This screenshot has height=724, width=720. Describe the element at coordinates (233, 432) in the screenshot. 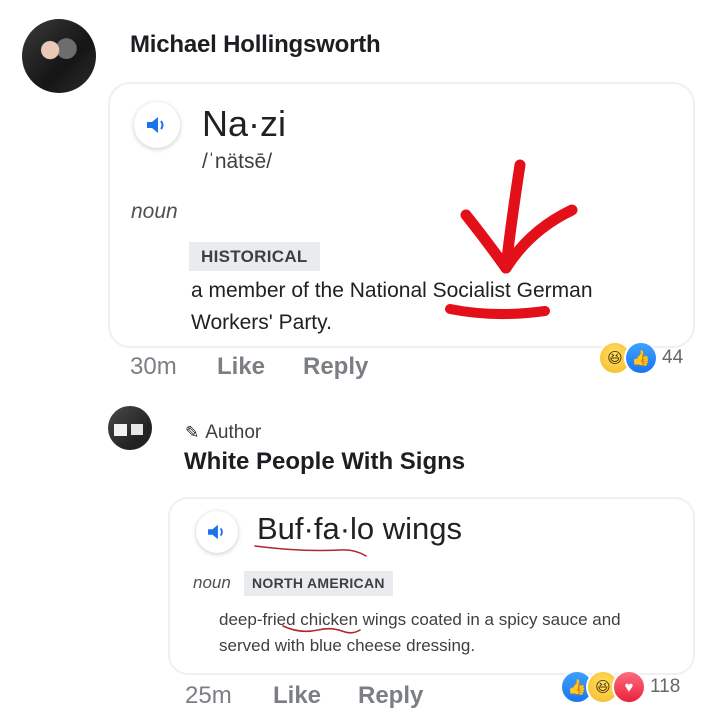

I see `author-badge-label: Author` at that location.